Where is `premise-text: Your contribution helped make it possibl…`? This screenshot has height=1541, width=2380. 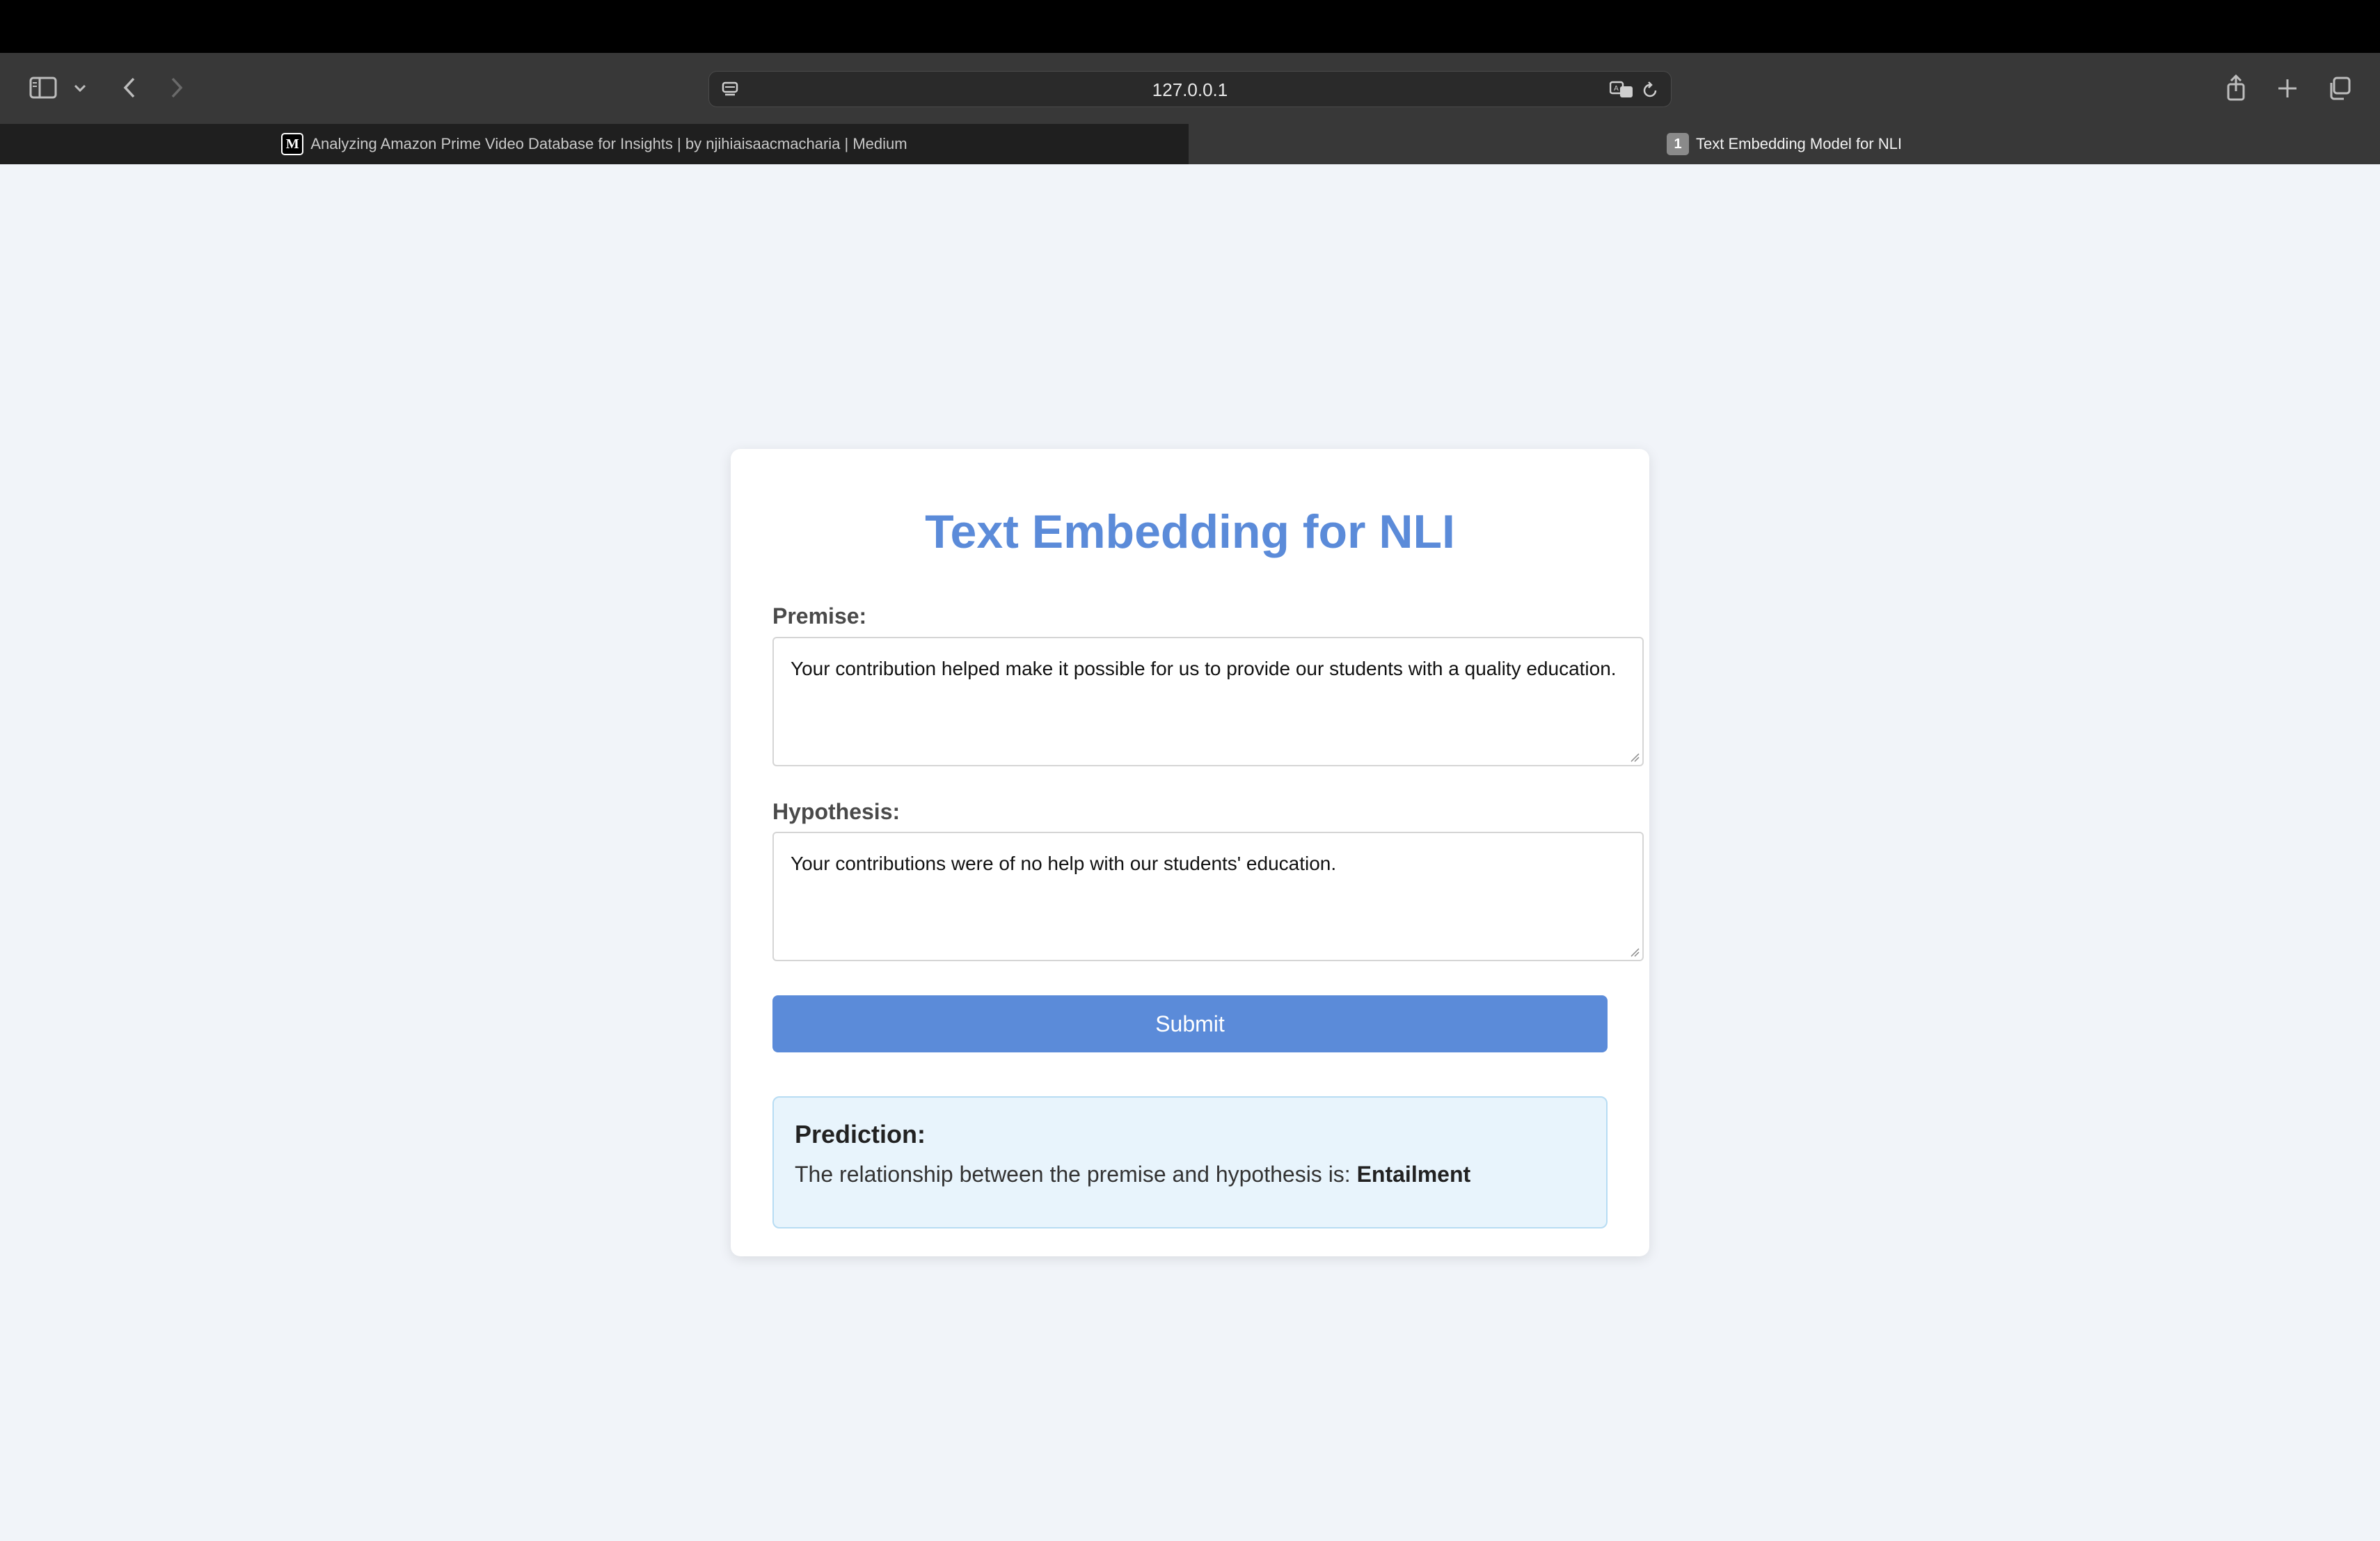
premise-text: Your contribution helped make it possibl… is located at coordinates (1204, 668).